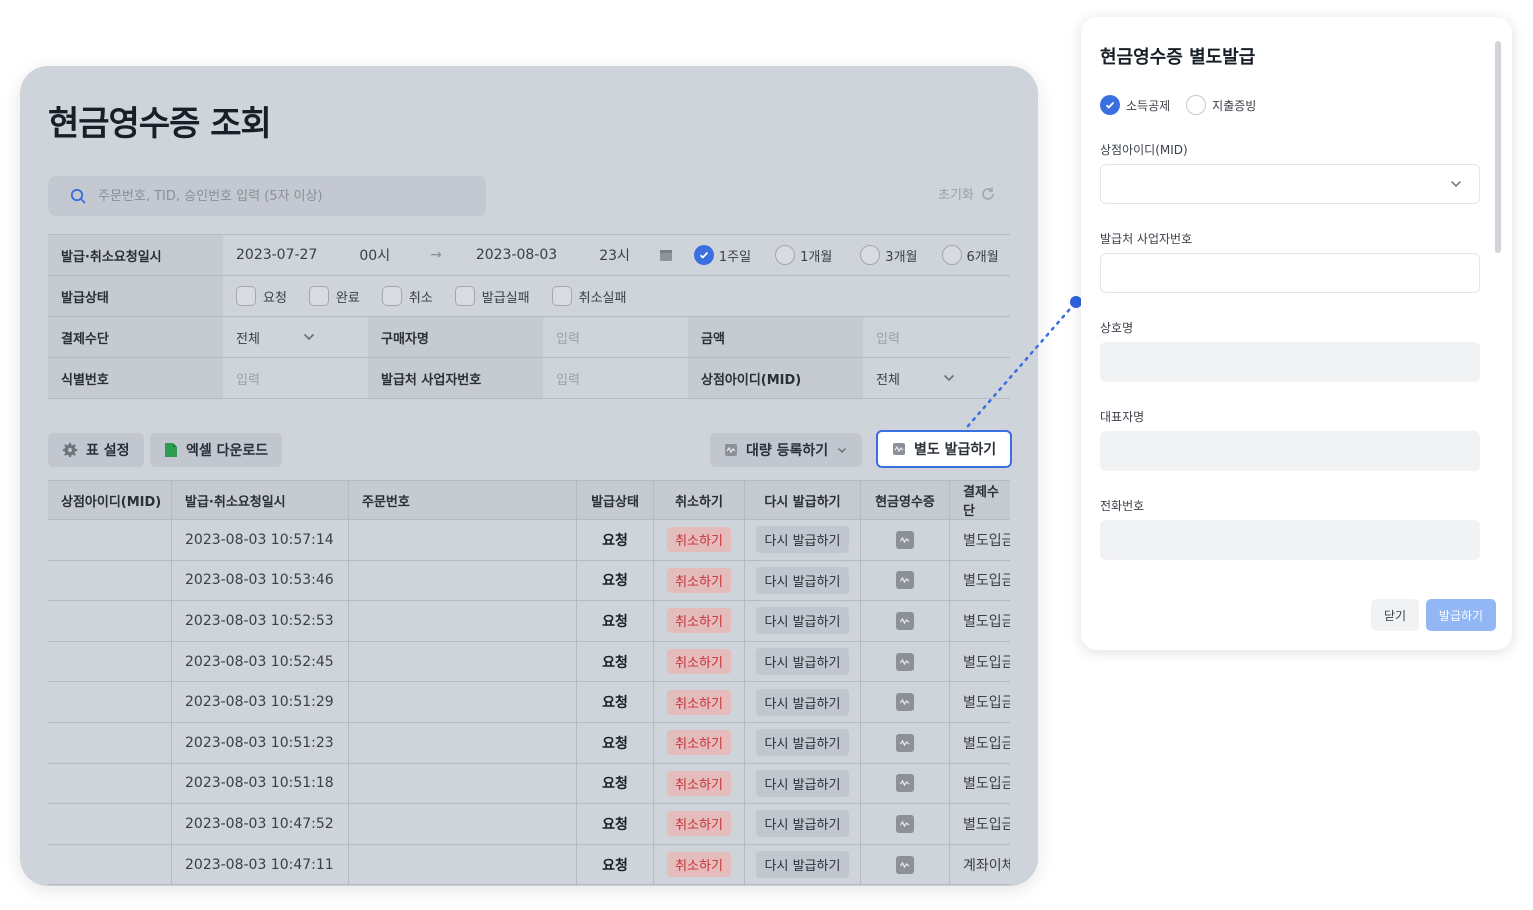  Describe the element at coordinates (463, 824) in the screenshot. I see `cell-order` at that location.